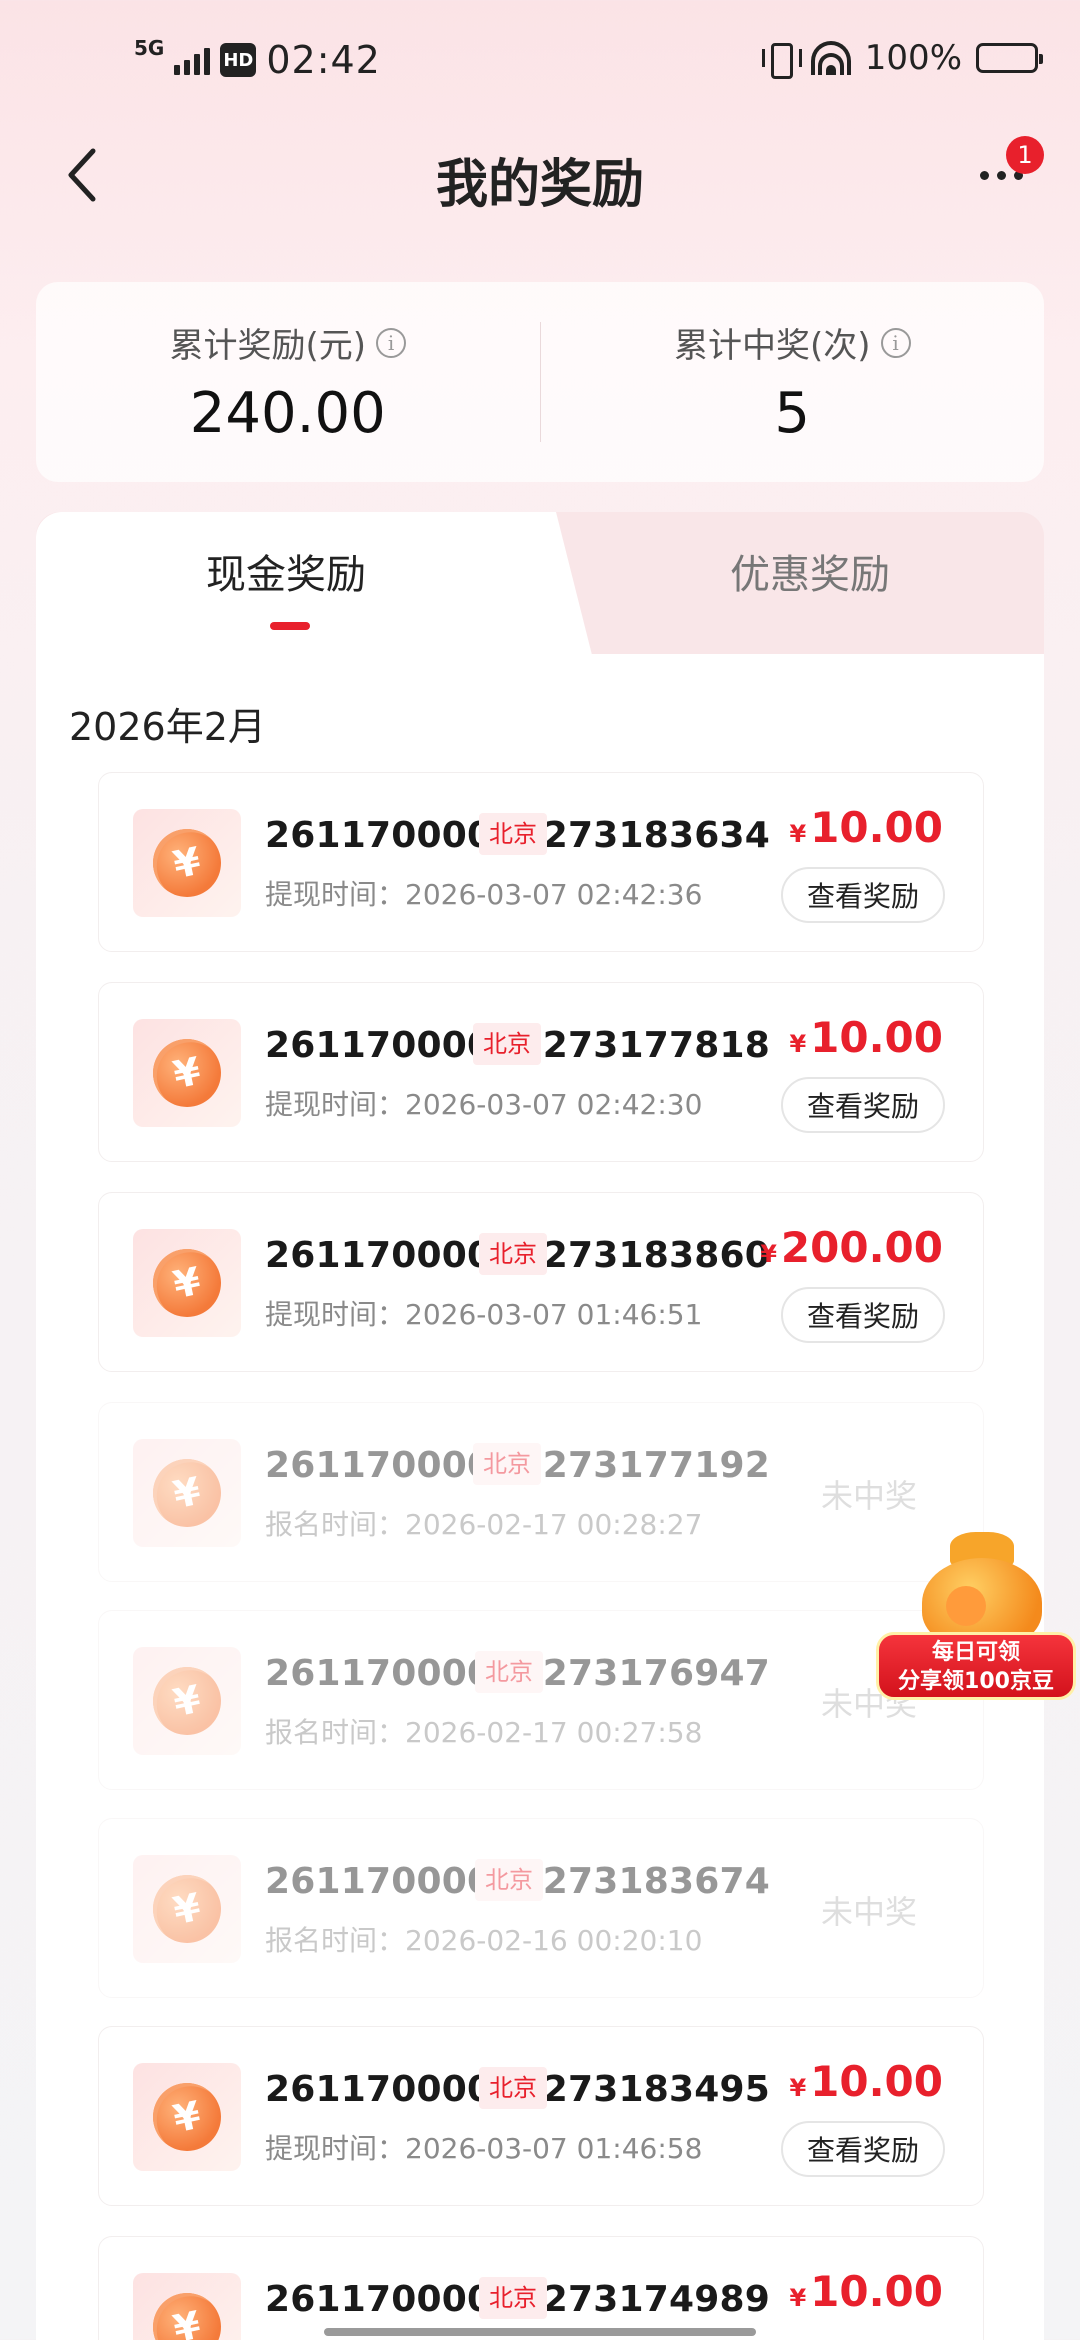 This screenshot has height=2340, width=1080. What do you see at coordinates (1001, 173) in the screenshot?
I see `more-button: 1` at bounding box center [1001, 173].